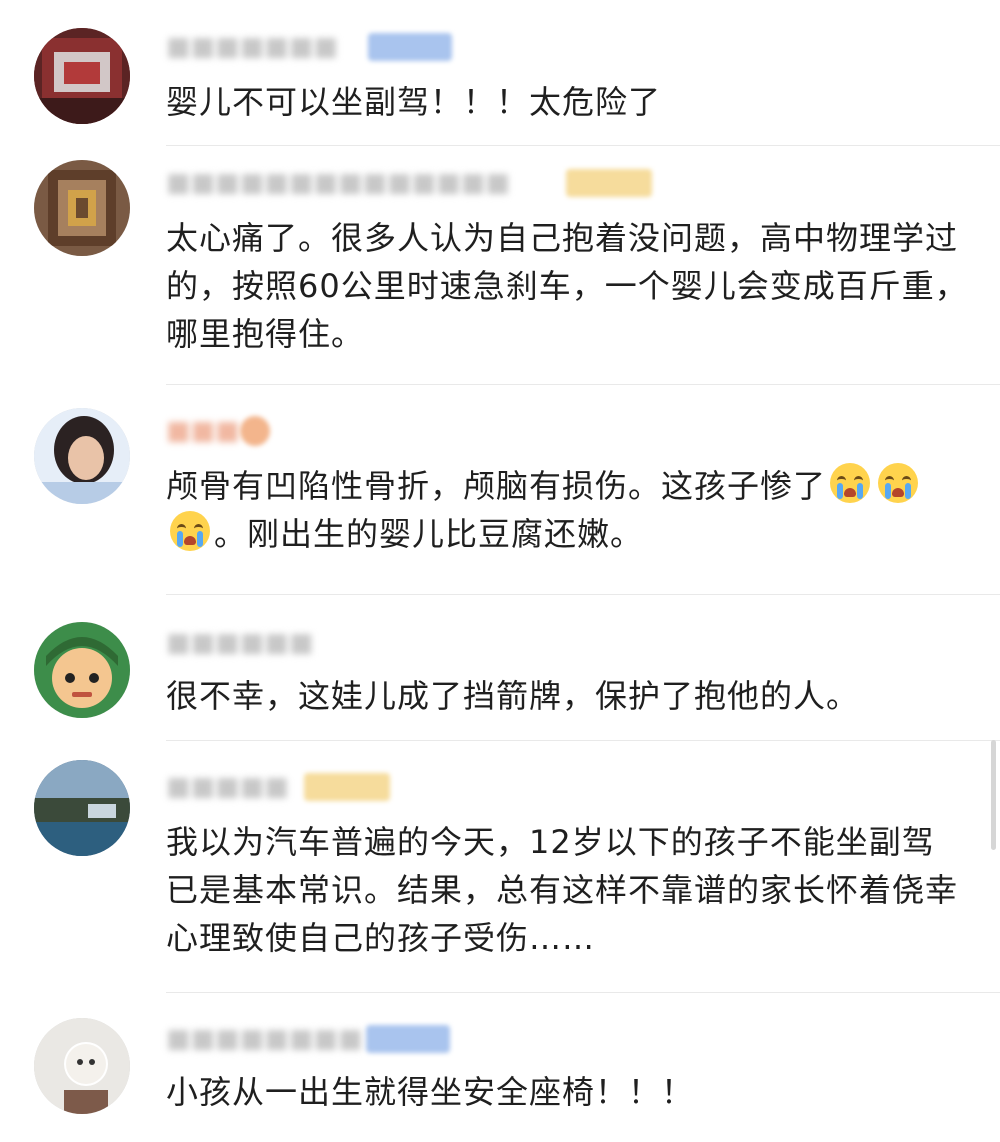 Image resolution: width=1000 pixels, height=1142 pixels. I want to click on comment-text: 婴儿不可以坐副驾！！！太危险了, so click(414, 102).